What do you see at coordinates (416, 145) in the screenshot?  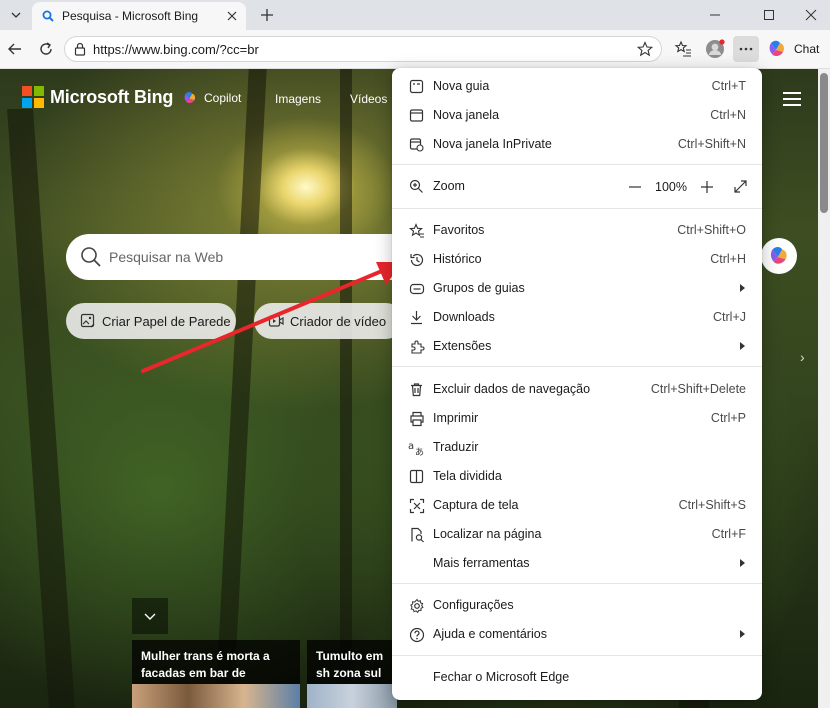 I see `inprivate-icon` at bounding box center [416, 145].